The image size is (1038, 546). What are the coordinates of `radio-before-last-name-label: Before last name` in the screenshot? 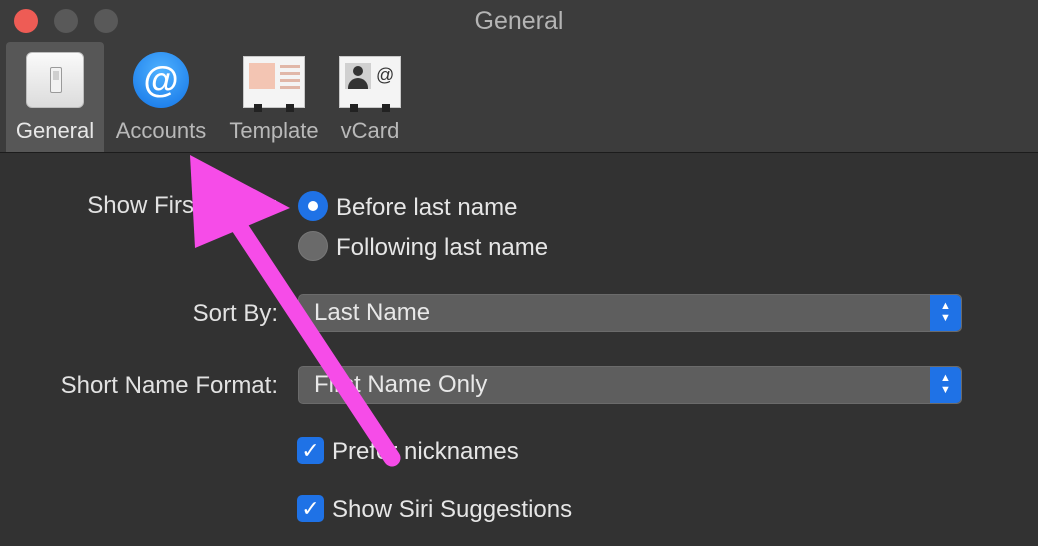 It's located at (427, 207).